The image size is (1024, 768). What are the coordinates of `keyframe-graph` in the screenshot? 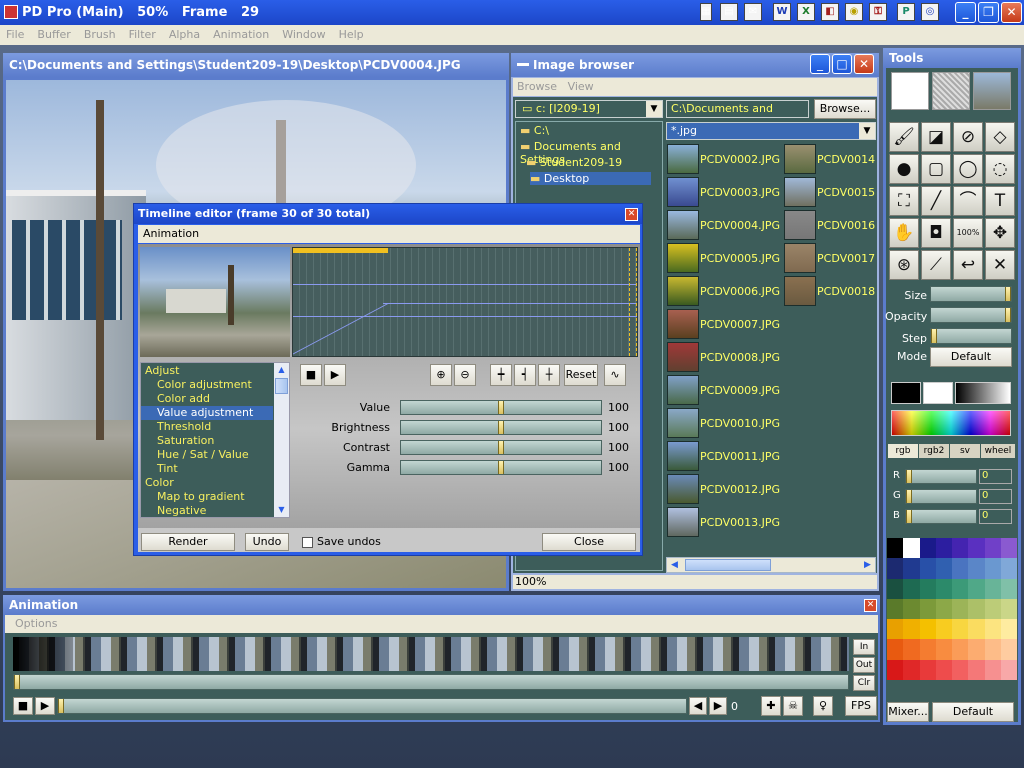 It's located at (465, 326).